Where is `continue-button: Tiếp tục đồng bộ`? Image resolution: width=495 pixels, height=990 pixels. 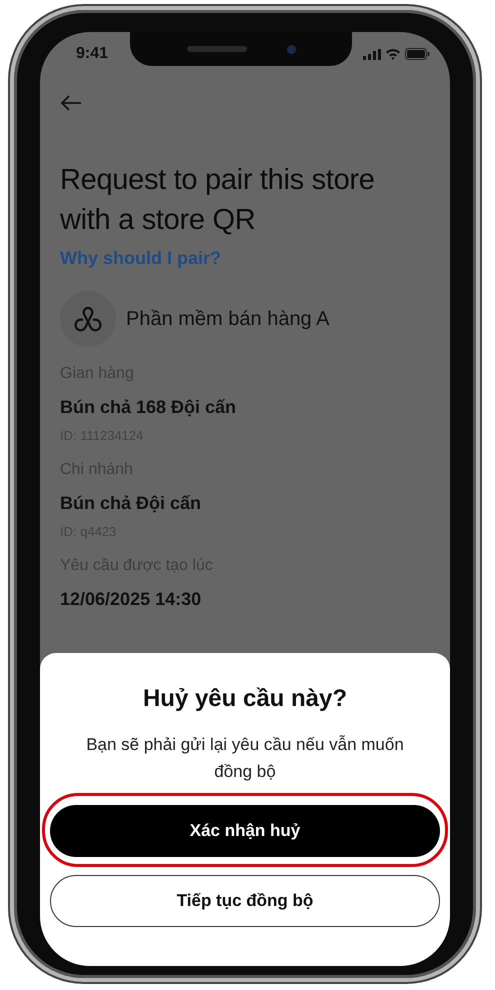 continue-button: Tiếp tục đồng bộ is located at coordinates (245, 901).